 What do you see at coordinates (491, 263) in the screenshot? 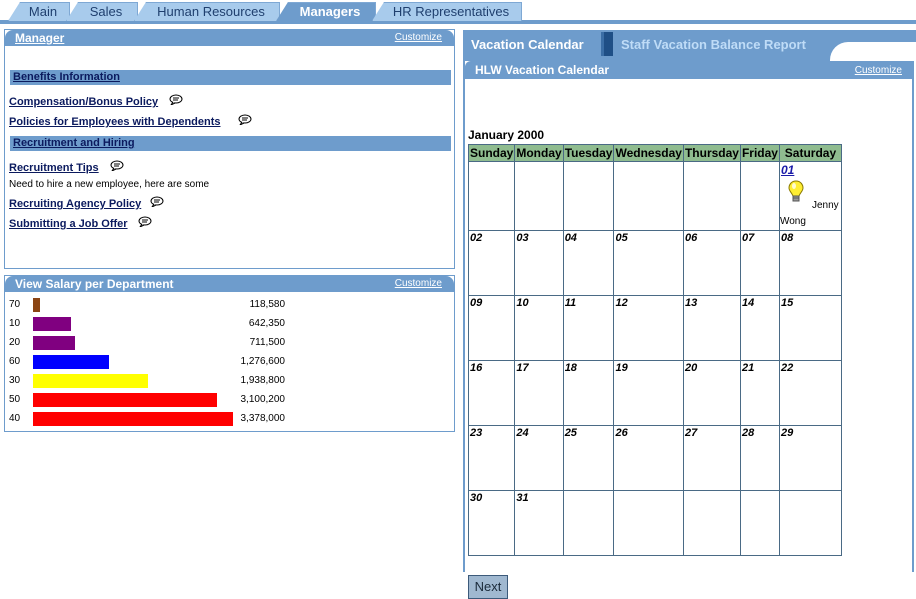
I see `calendar-day-cell: 02` at bounding box center [491, 263].